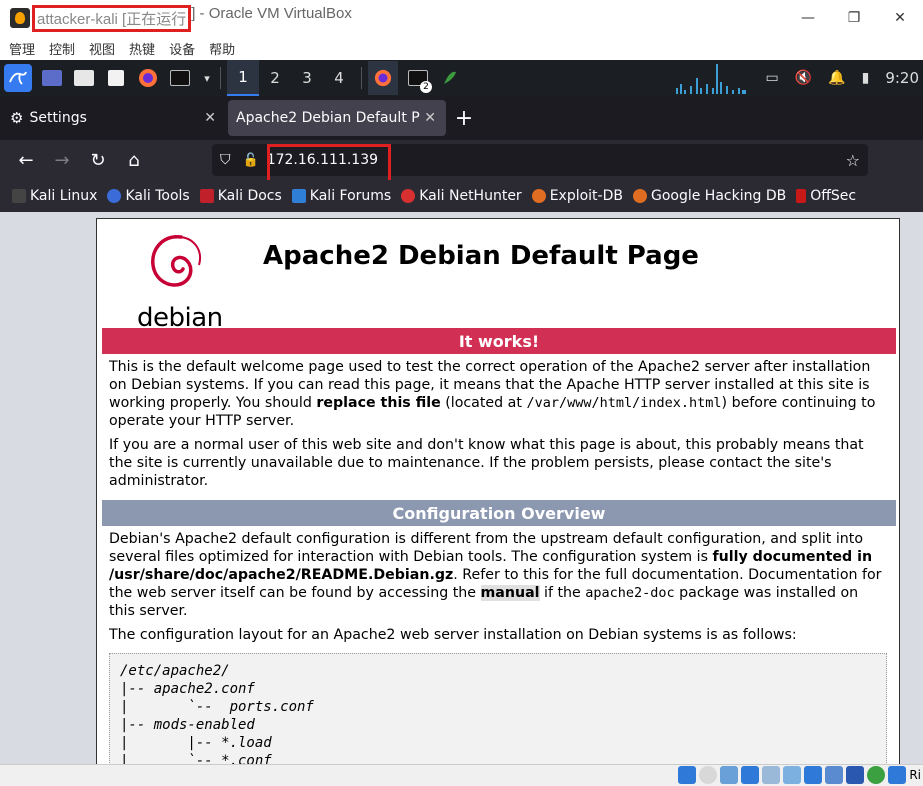 The width and height of the screenshot is (923, 786). Describe the element at coordinates (383, 78) in the screenshot. I see `firefox-task-icon` at that location.